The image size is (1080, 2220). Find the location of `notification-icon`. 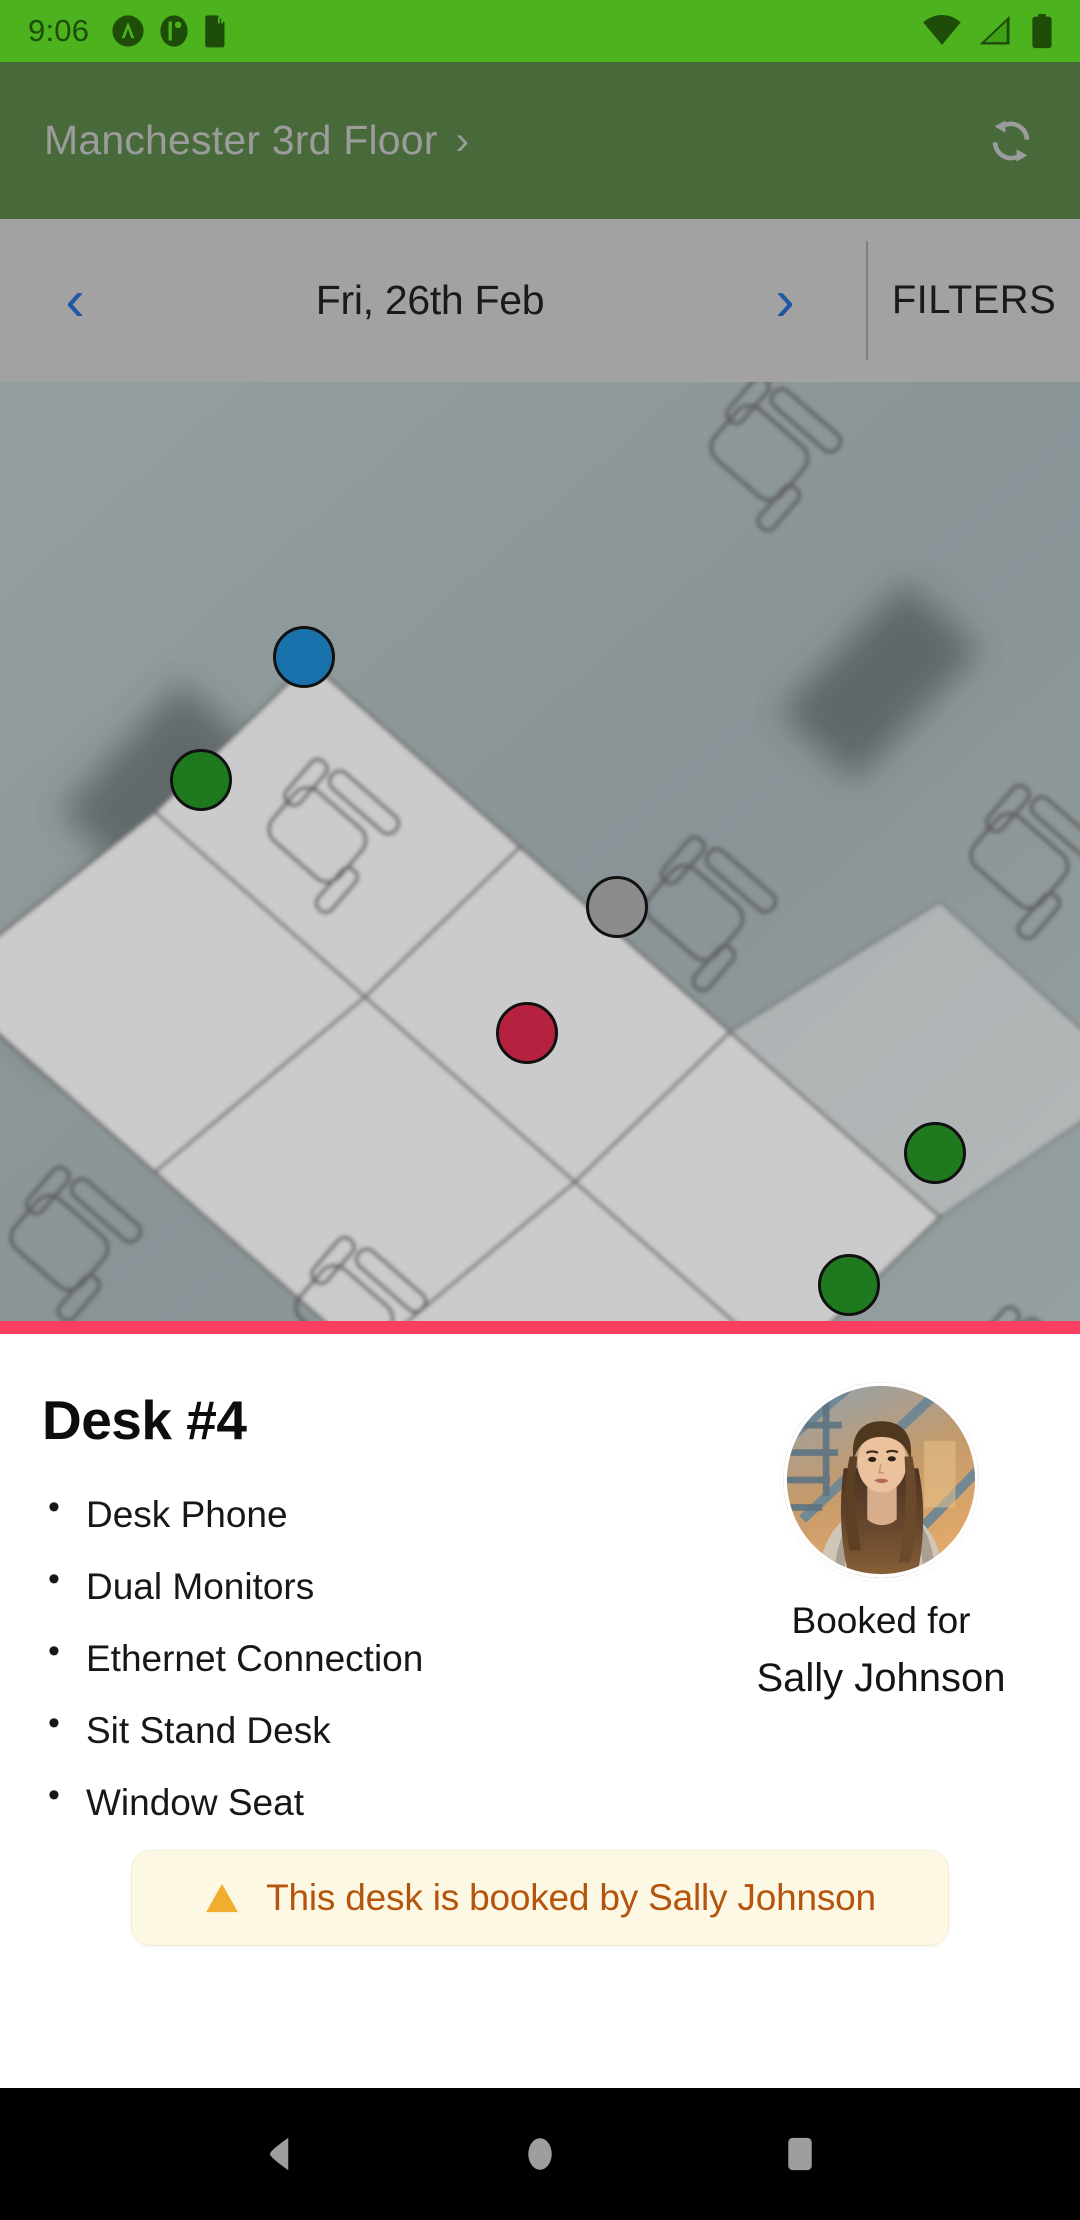

notification-icon is located at coordinates (128, 31).